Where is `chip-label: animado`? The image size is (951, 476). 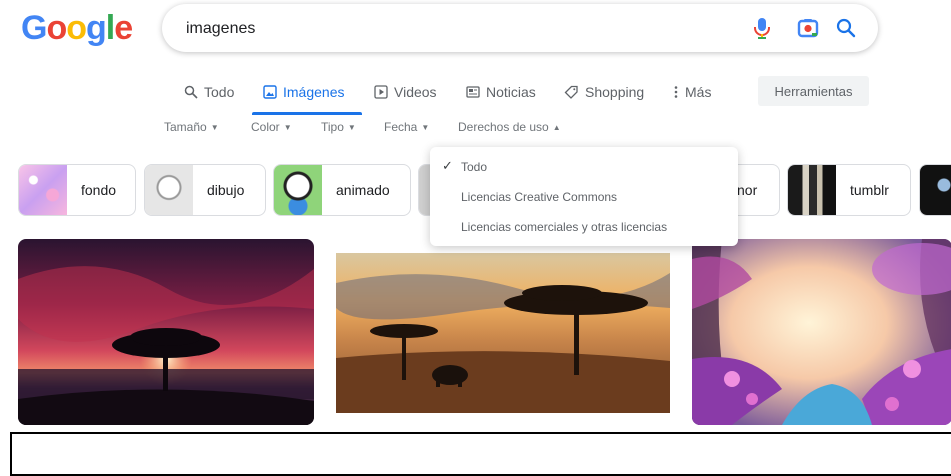
chip-label: animado is located at coordinates (363, 190).